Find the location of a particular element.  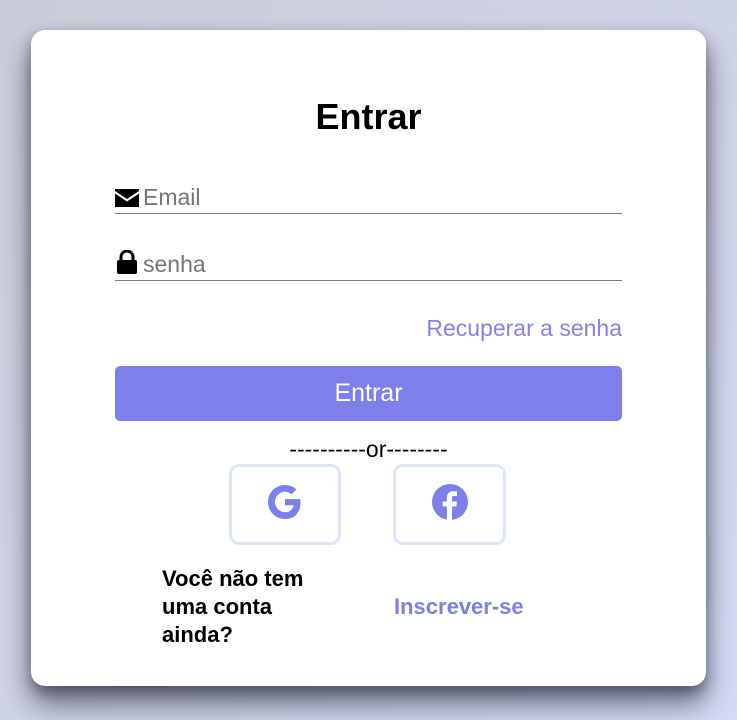

signup-prompt-text: Você não tem uma conta ainda? is located at coordinates (233, 606).